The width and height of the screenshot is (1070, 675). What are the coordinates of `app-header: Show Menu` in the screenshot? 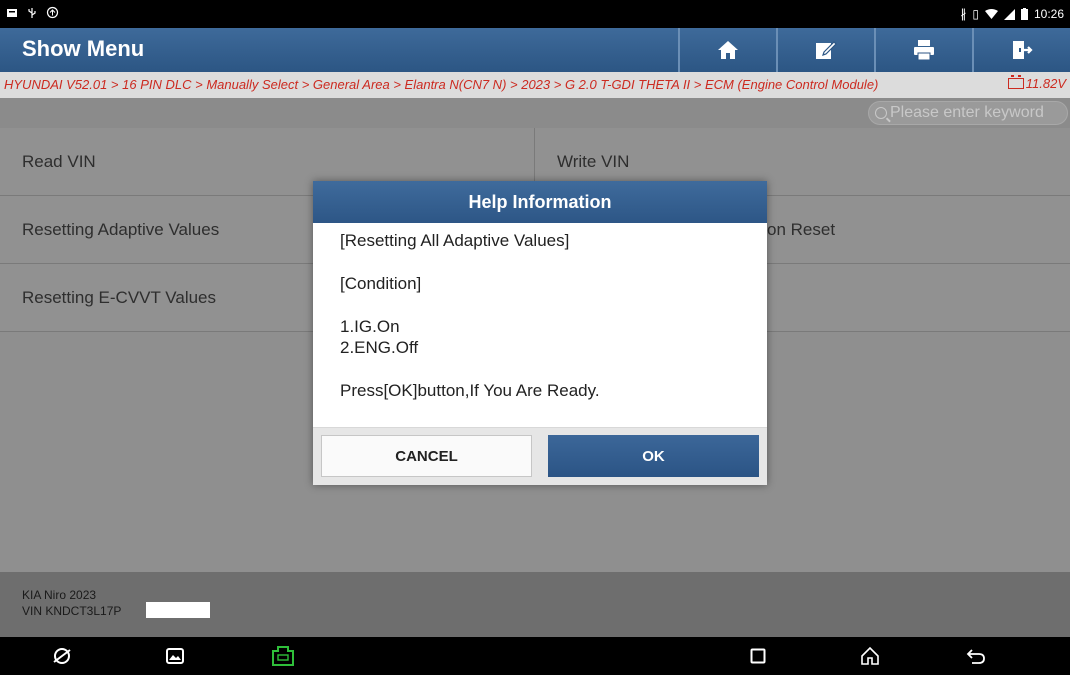 It's located at (535, 50).